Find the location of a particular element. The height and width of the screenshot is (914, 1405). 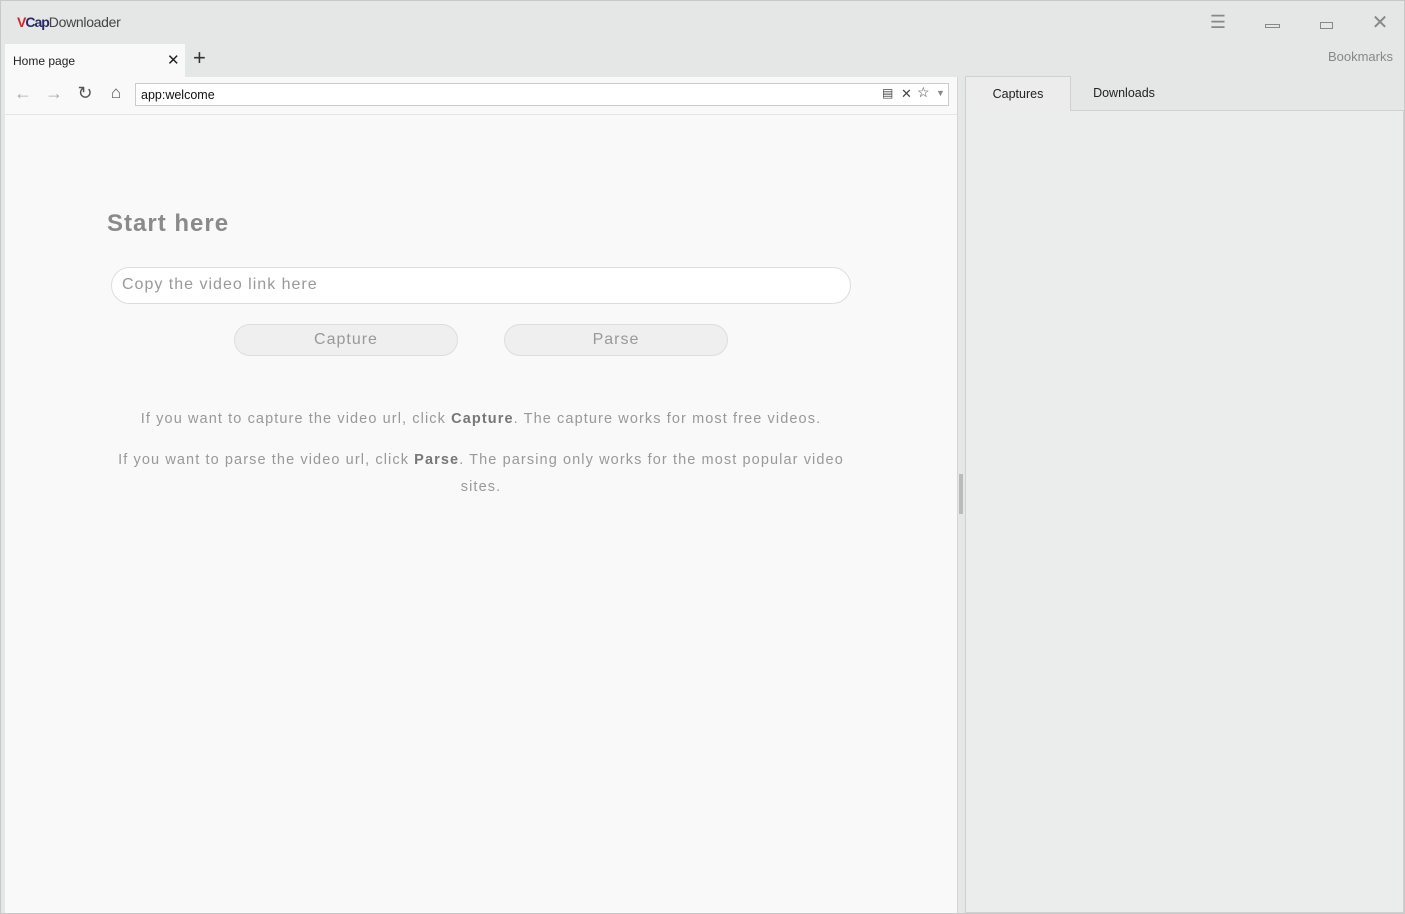

close-icon: ✕ is located at coordinates (1380, 22).